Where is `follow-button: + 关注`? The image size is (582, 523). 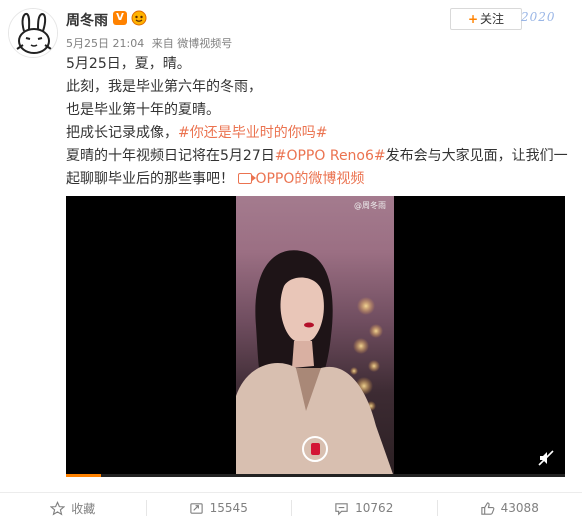
follow-button: + 关注 is located at coordinates (486, 19).